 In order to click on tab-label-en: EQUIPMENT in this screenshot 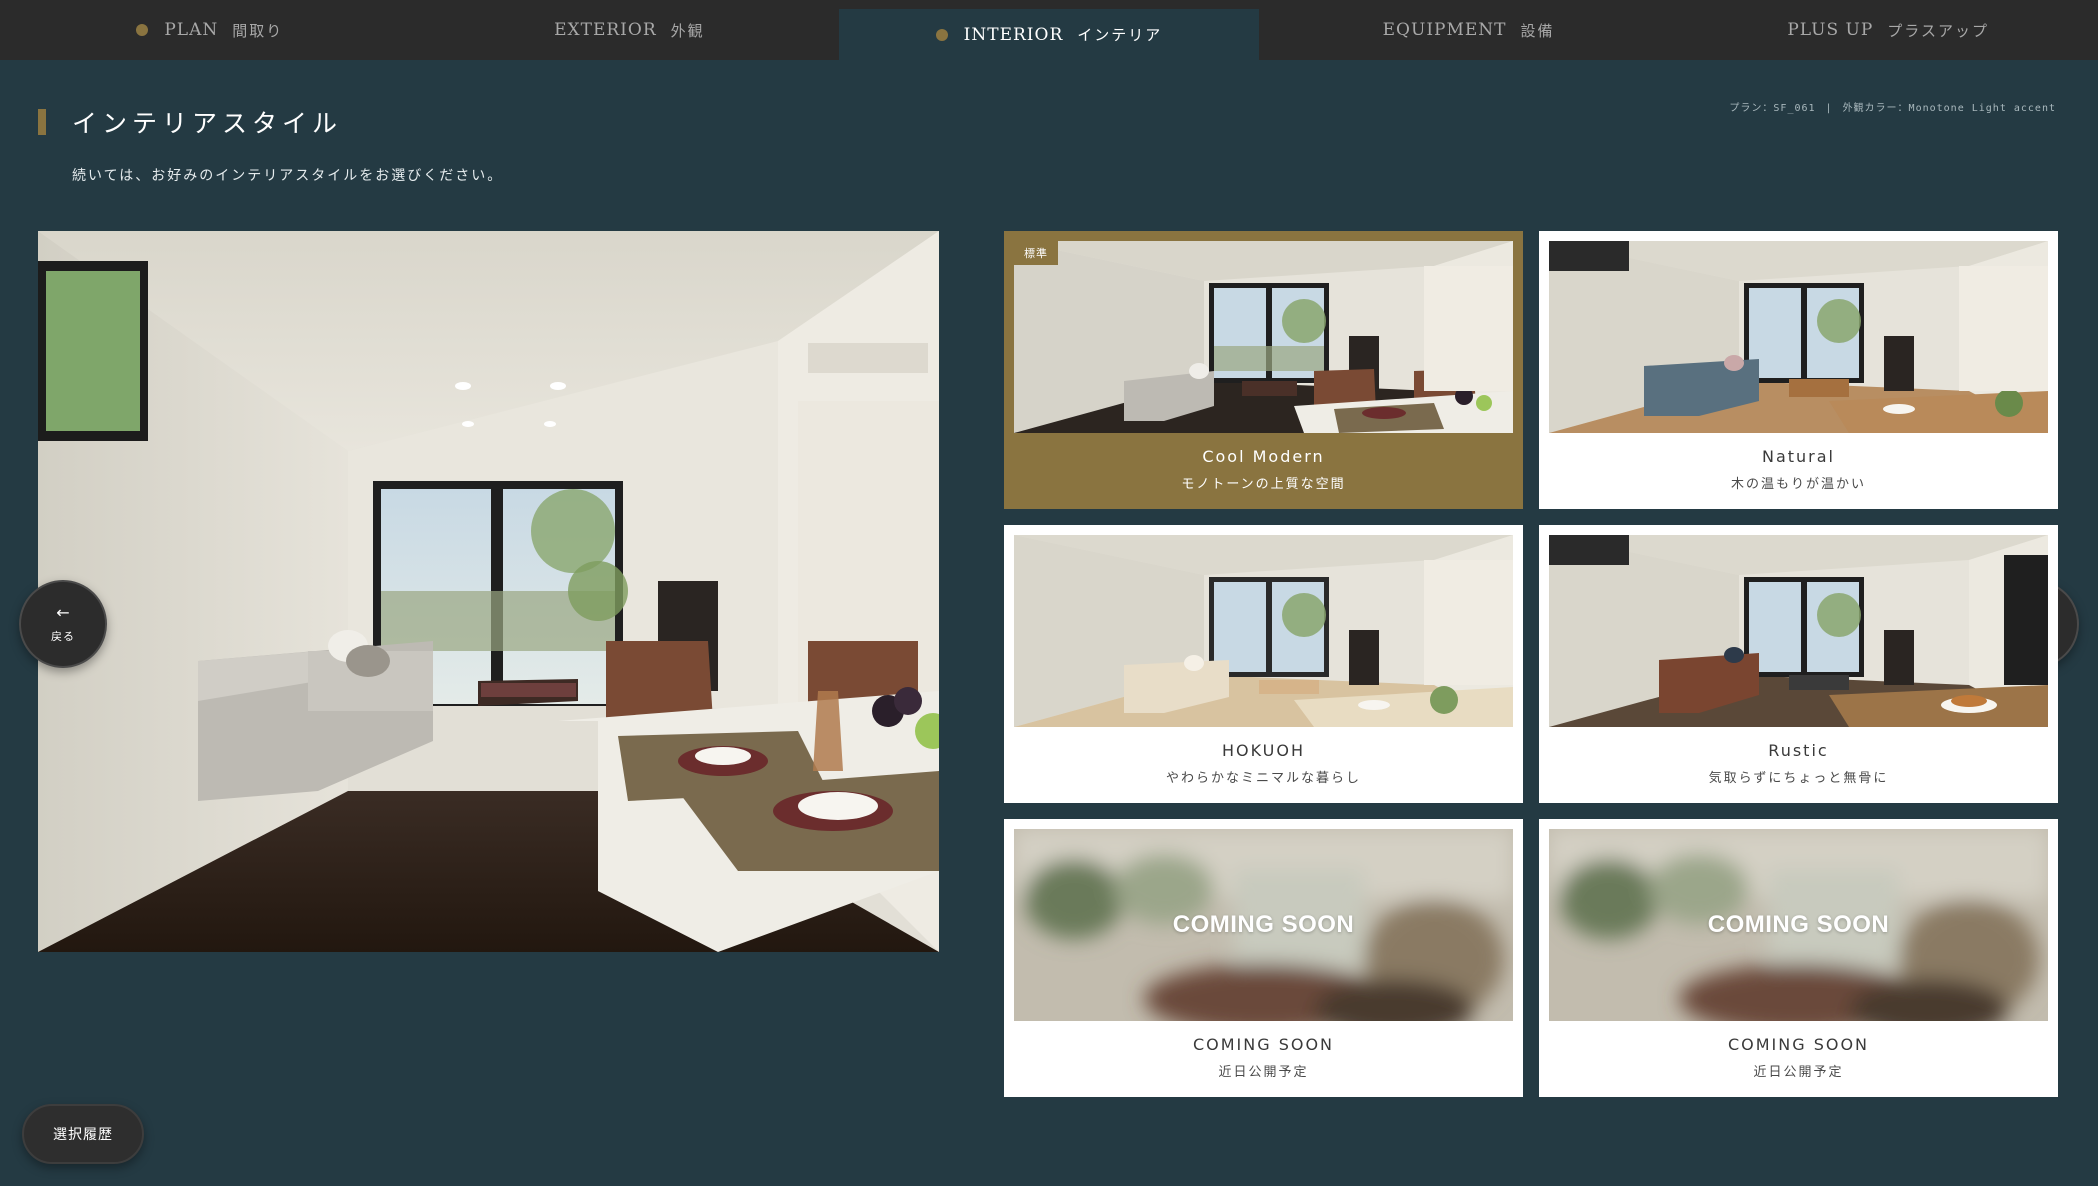, I will do `click(1444, 30)`.